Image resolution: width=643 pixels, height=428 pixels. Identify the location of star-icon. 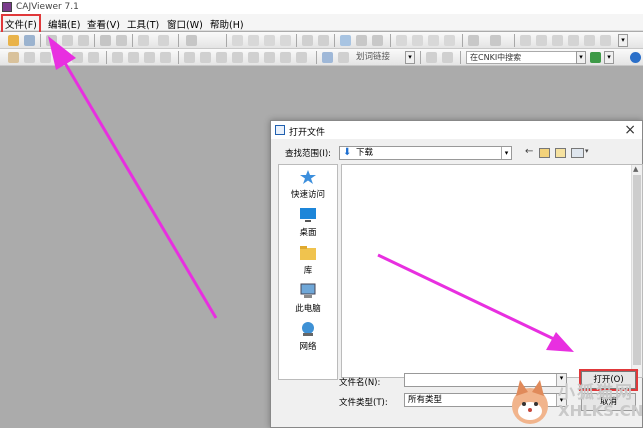
(308, 177).